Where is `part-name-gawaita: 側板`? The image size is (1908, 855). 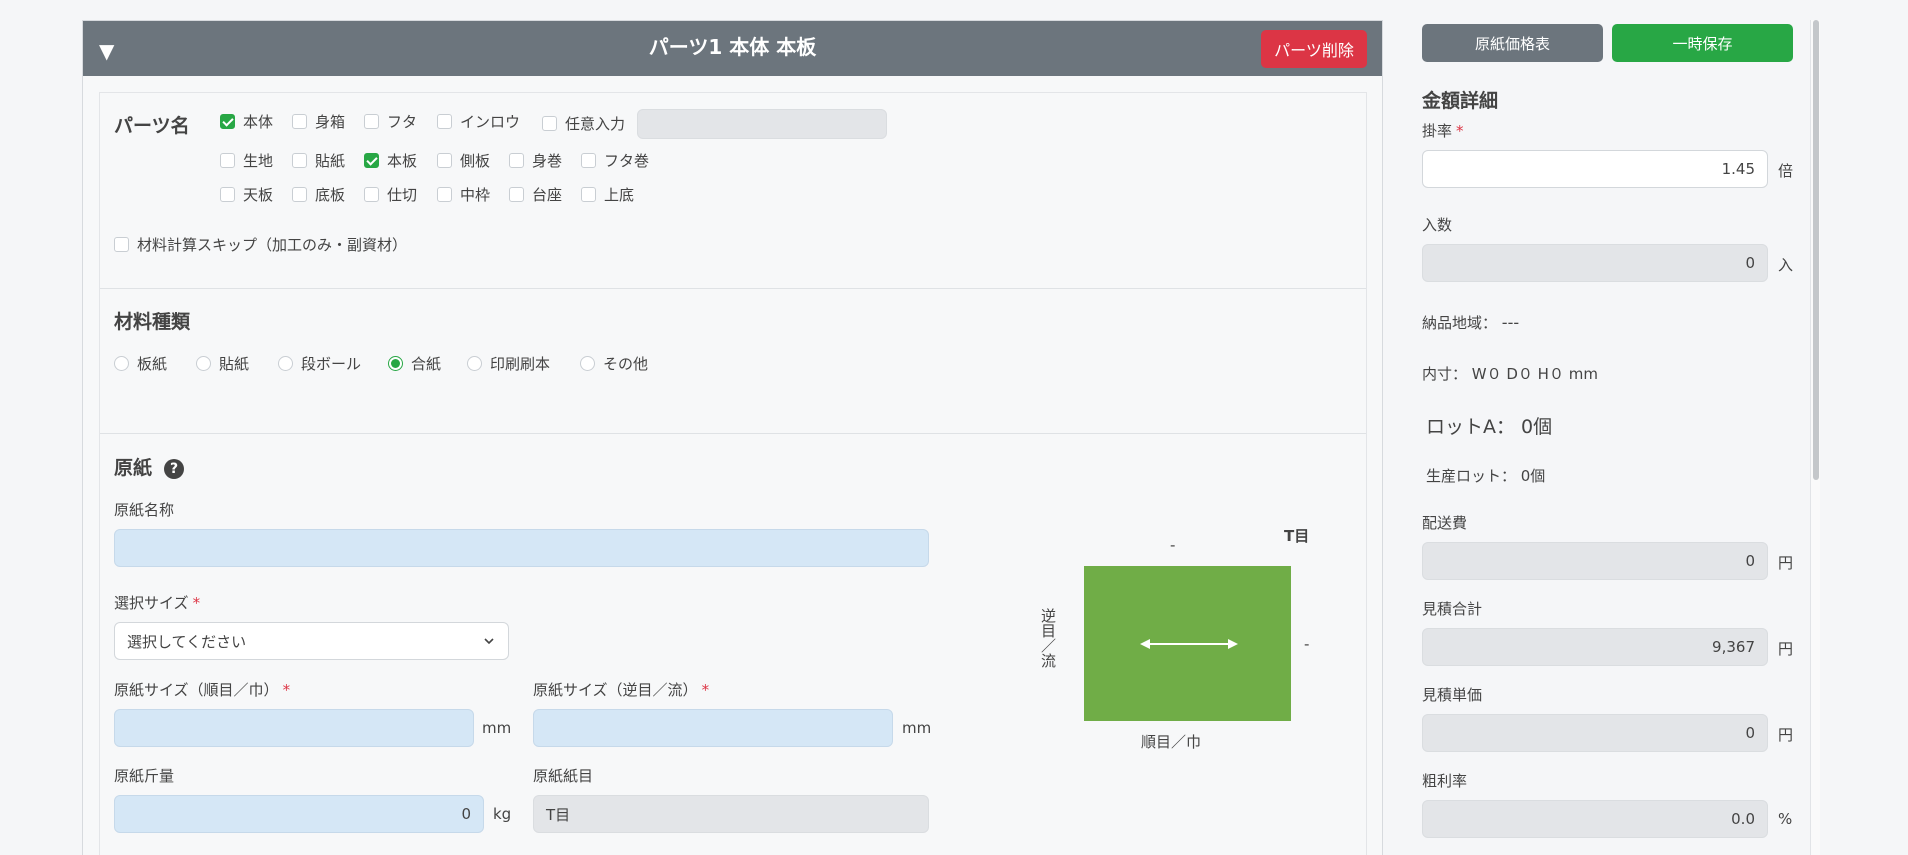
part-name-gawaita: 側板 is located at coordinates (463, 160).